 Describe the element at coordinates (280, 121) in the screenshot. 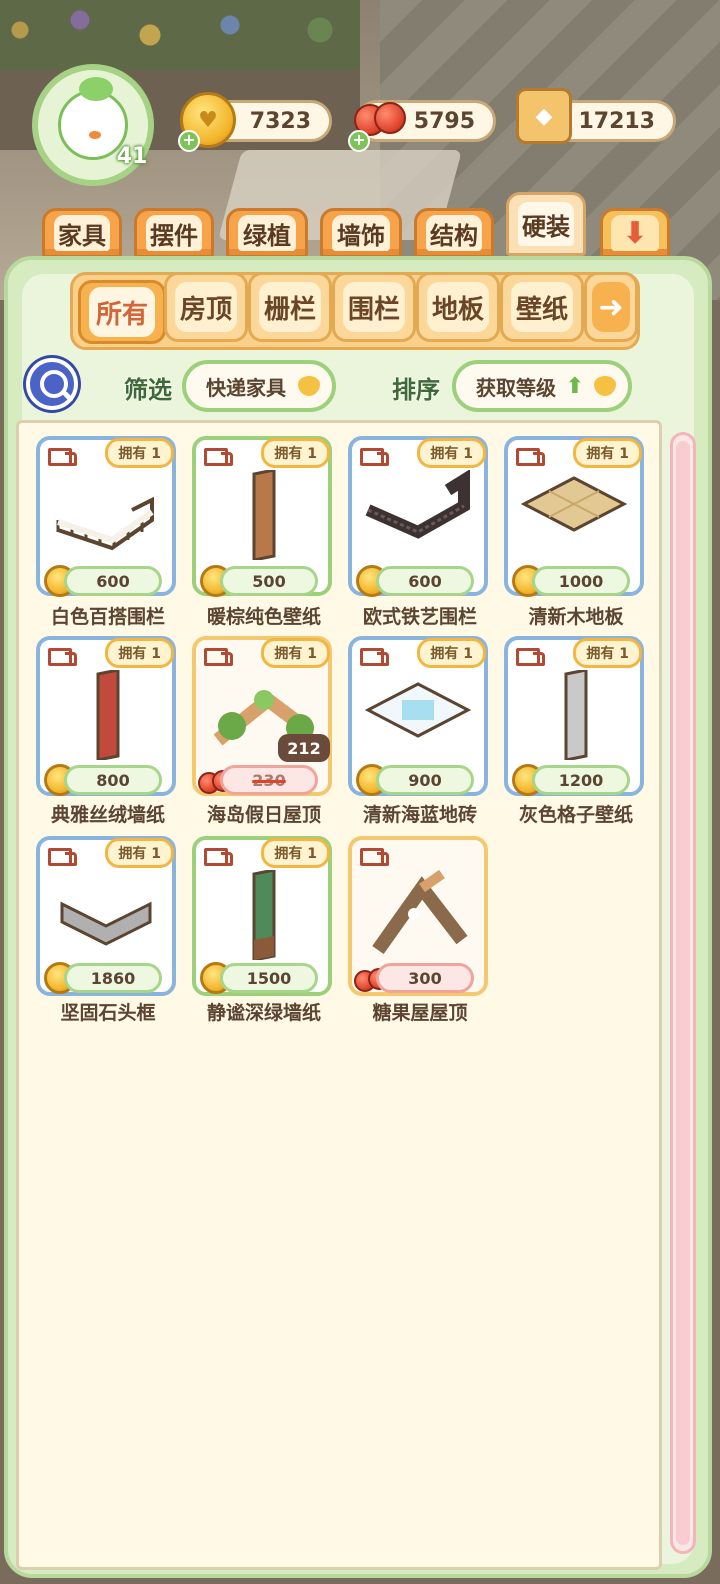

I see `coin-amount: 7323` at that location.